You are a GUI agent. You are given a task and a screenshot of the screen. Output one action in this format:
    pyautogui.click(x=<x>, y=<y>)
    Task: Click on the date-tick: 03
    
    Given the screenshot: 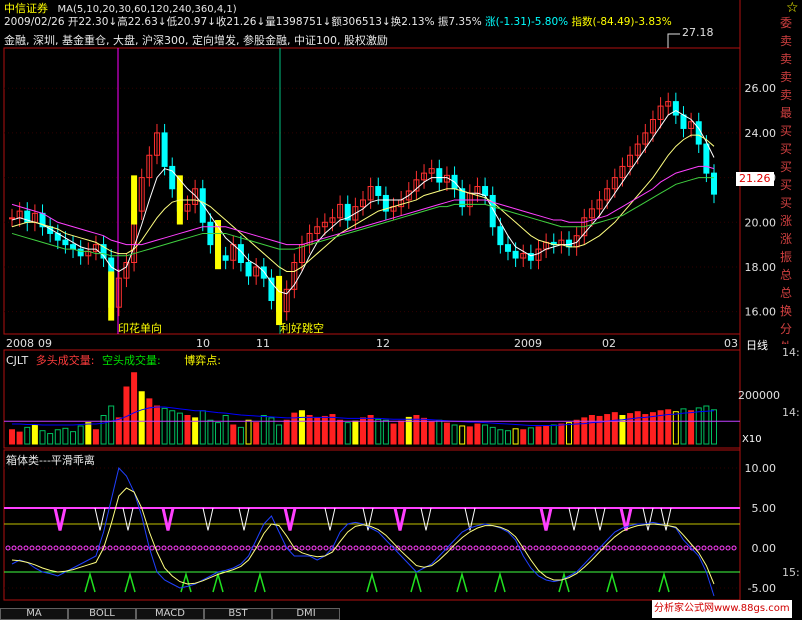 What is the action you would take?
    pyautogui.click(x=731, y=343)
    